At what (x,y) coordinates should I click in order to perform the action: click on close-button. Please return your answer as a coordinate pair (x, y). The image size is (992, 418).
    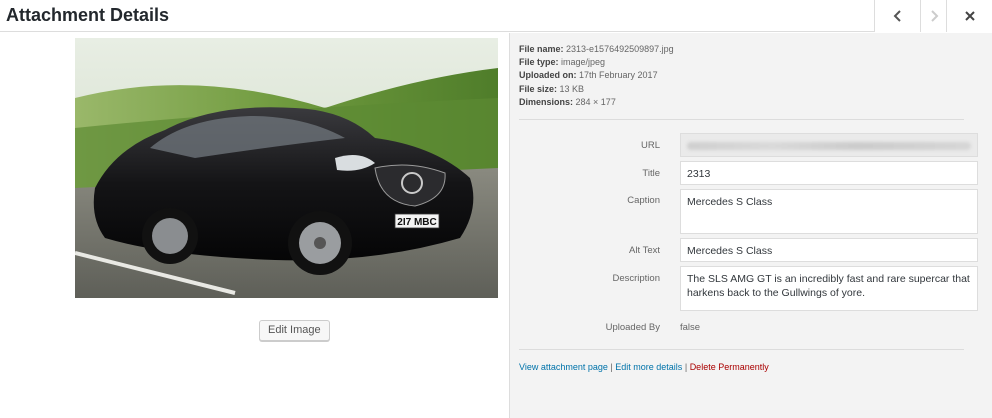
    Looking at the image, I should click on (969, 16).